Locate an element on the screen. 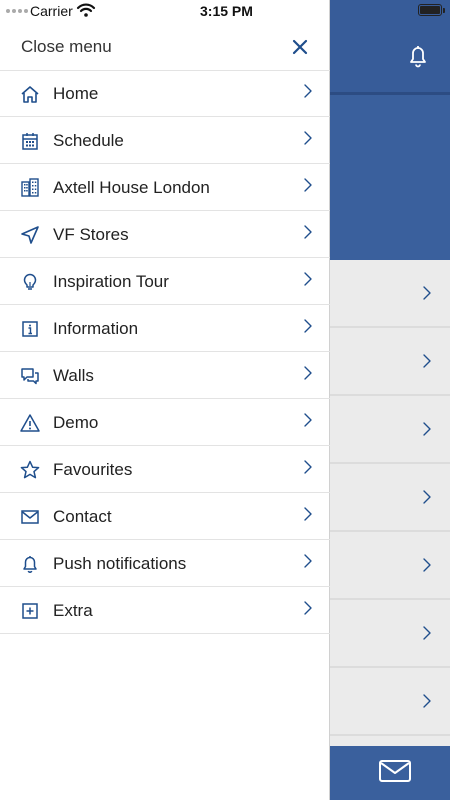  menu-item-label: VF Stores is located at coordinates (91, 234).